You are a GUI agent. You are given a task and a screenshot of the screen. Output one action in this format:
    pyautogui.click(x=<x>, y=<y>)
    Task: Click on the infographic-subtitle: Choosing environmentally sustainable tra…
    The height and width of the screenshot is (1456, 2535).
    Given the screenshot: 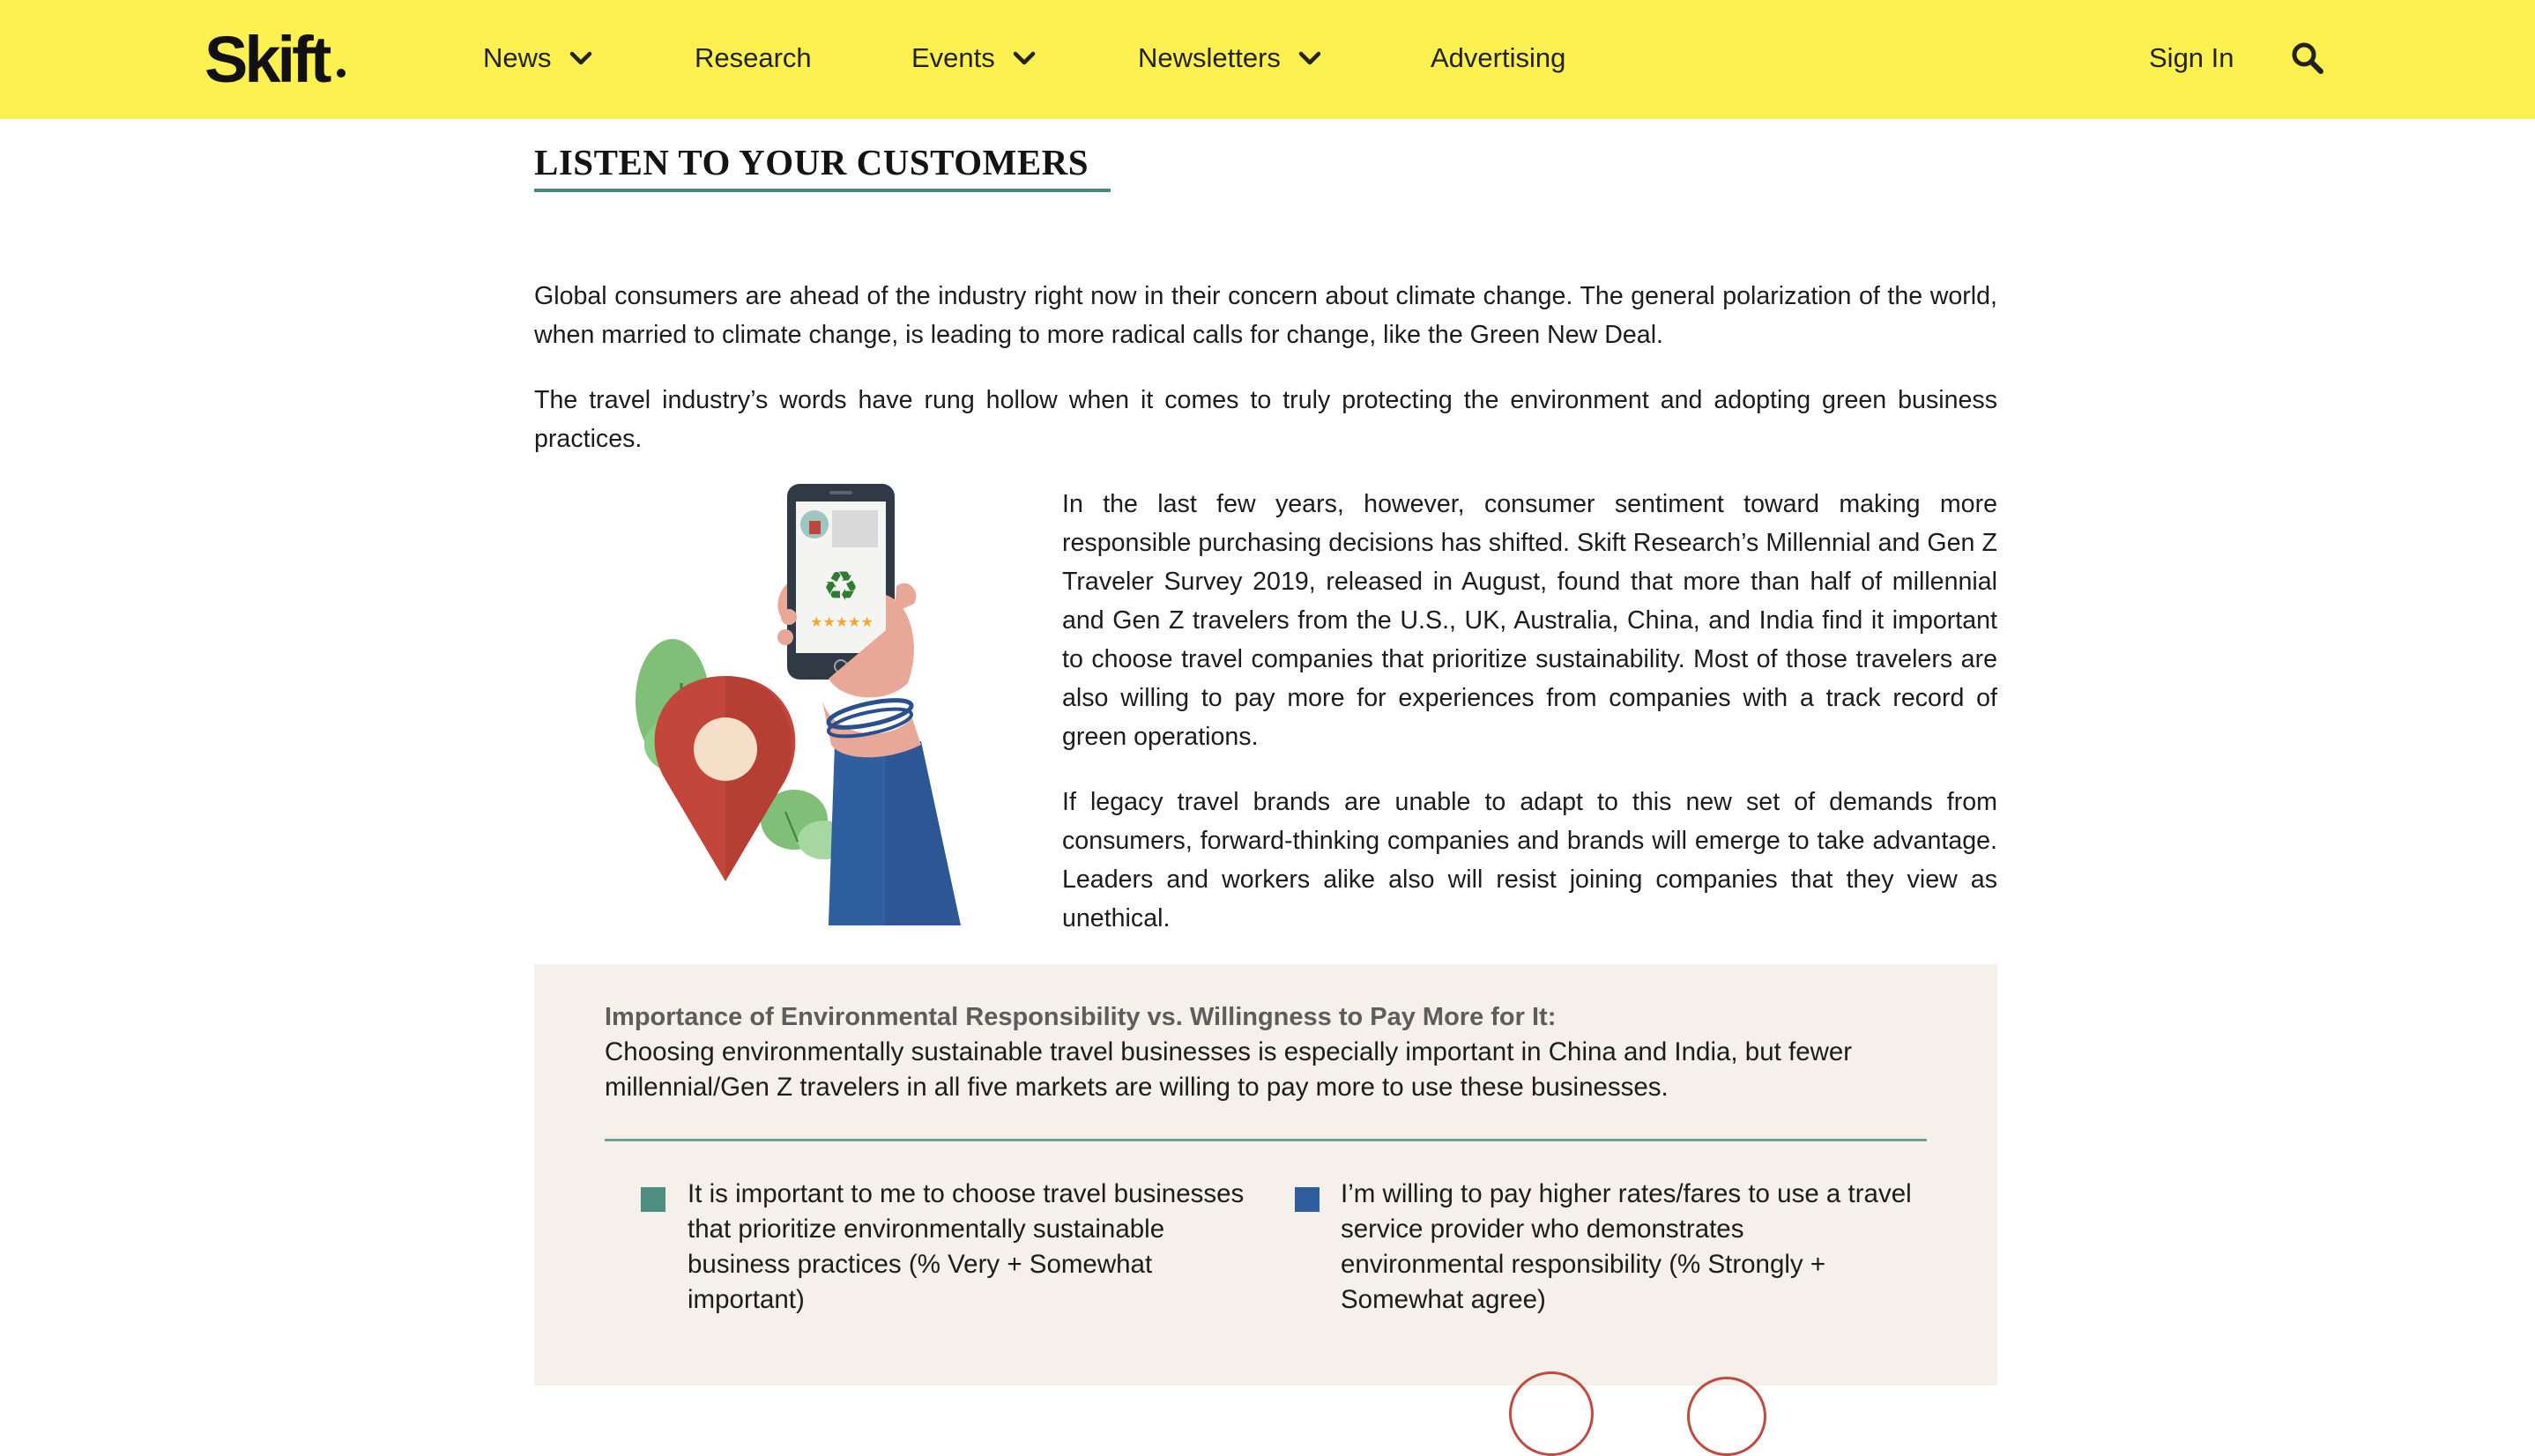 What is the action you would take?
    pyautogui.click(x=1229, y=1069)
    